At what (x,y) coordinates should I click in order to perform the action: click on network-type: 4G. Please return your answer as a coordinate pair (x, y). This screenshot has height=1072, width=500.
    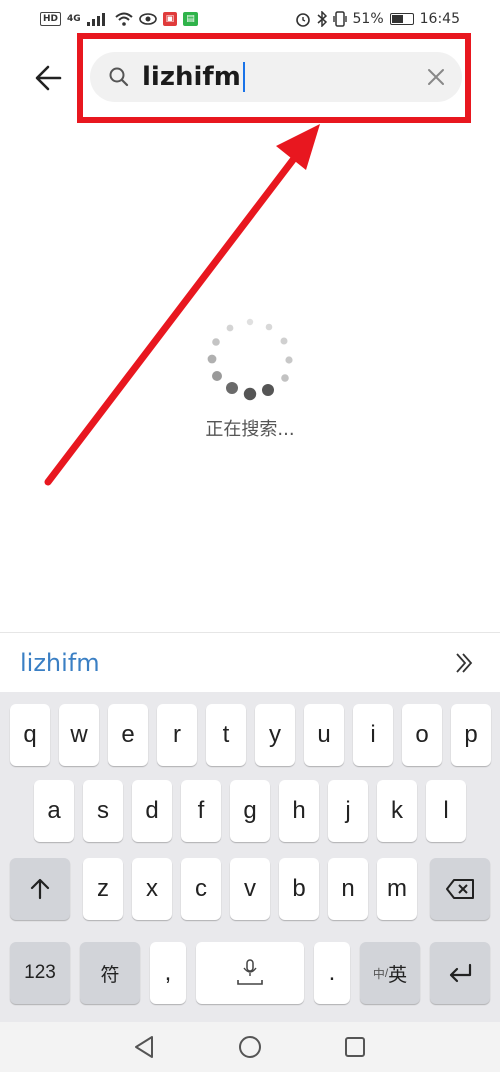
    Looking at the image, I should click on (74, 19).